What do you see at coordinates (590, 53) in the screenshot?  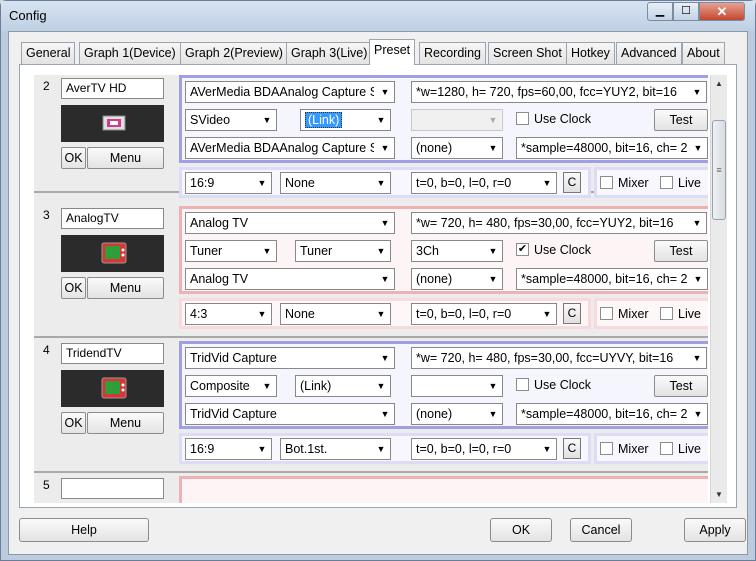 I see `tab-hotkey: Hotkey` at bounding box center [590, 53].